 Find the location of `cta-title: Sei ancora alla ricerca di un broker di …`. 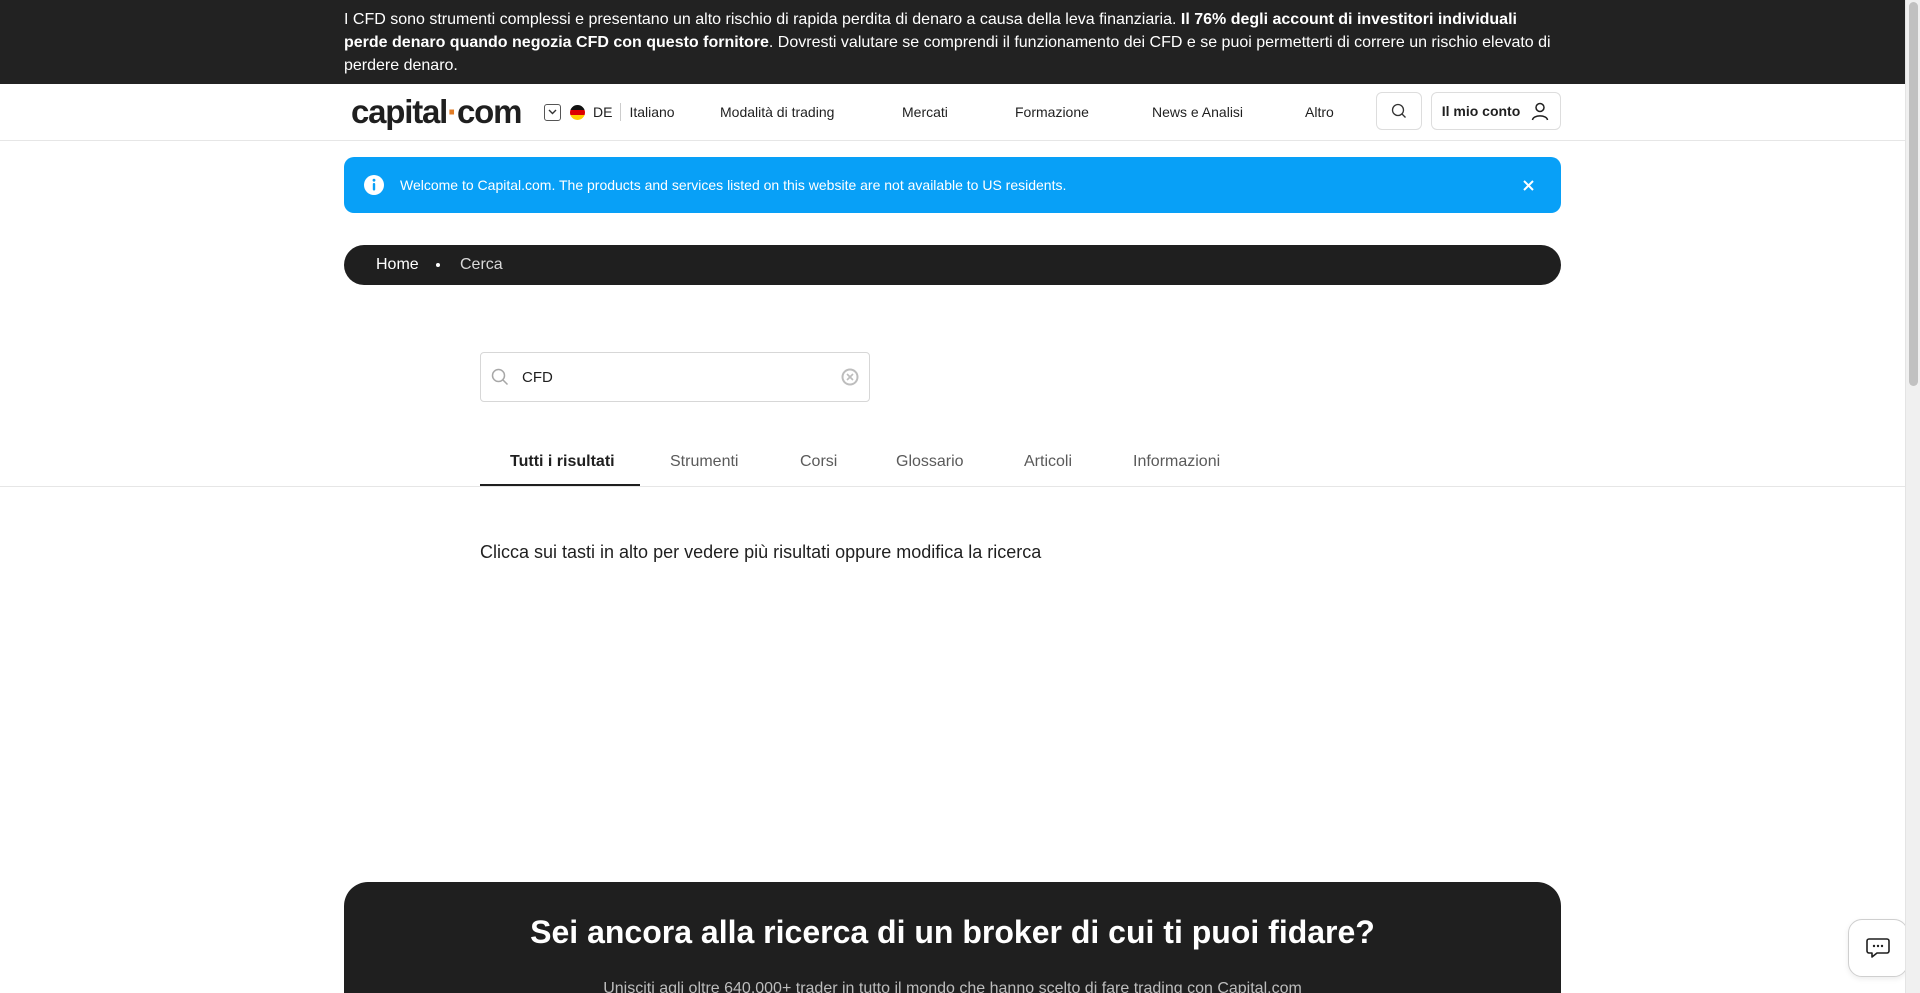

cta-title: Sei ancora alla ricerca di un broker di … is located at coordinates (952, 932).